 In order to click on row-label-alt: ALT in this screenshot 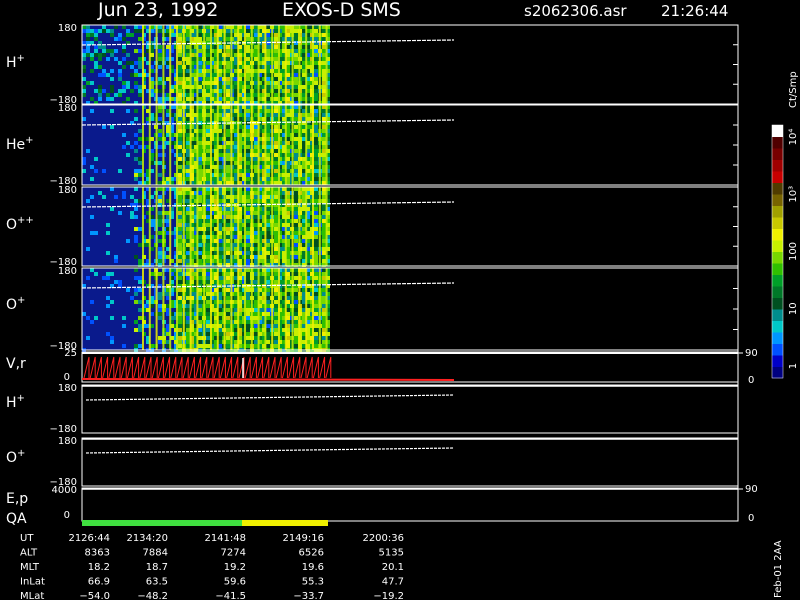, I will do `click(29, 553)`.